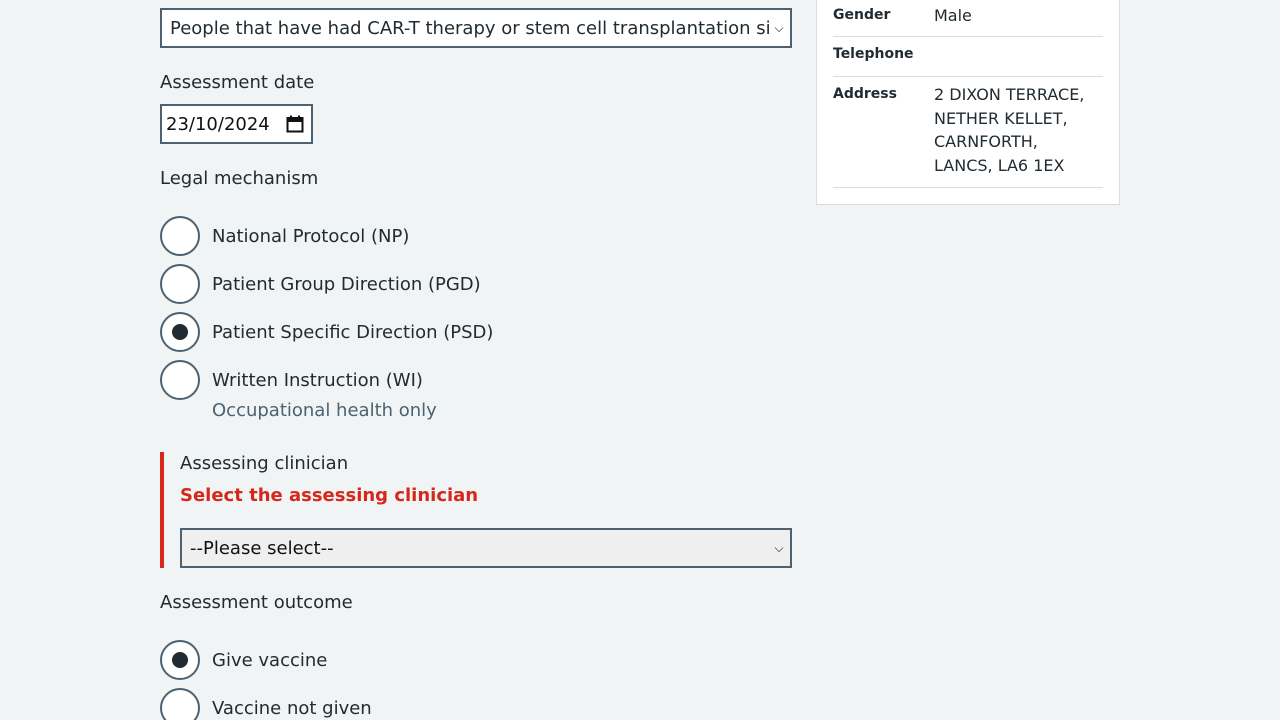 This screenshot has height=720, width=1280. I want to click on assessment-date-input: 23/10/2024, so click(236, 124).